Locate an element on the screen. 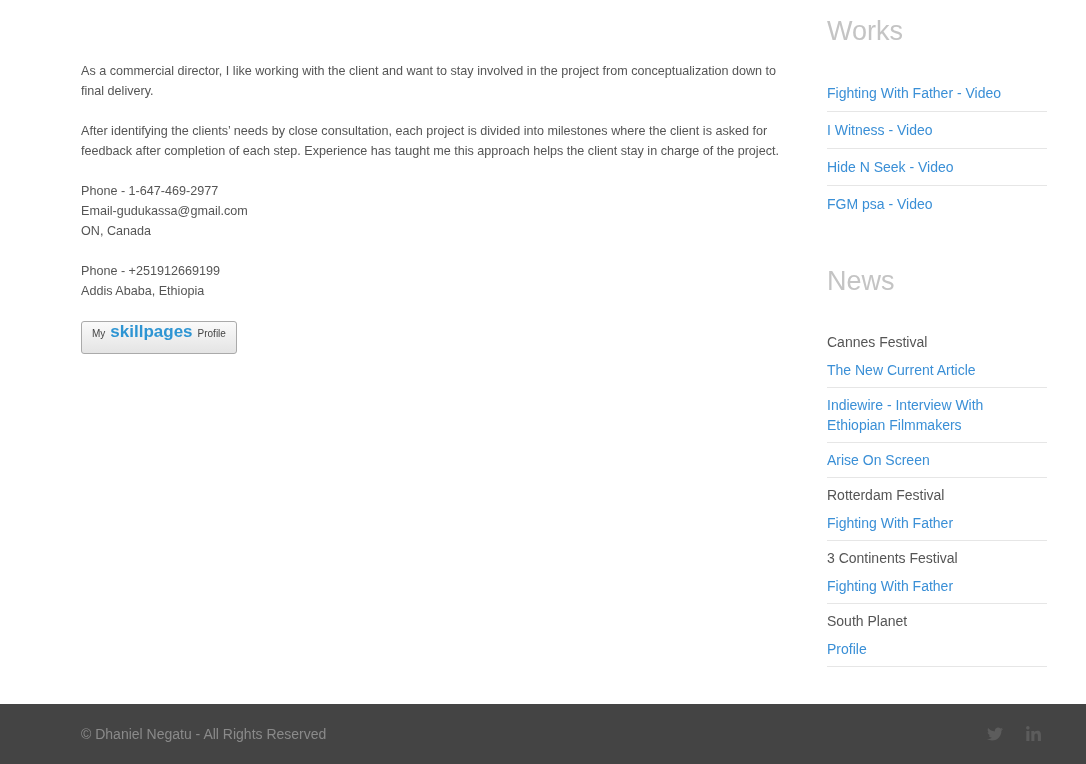 This screenshot has width=1086, height=764. work-link: Fighting With Father - Video is located at coordinates (914, 93).